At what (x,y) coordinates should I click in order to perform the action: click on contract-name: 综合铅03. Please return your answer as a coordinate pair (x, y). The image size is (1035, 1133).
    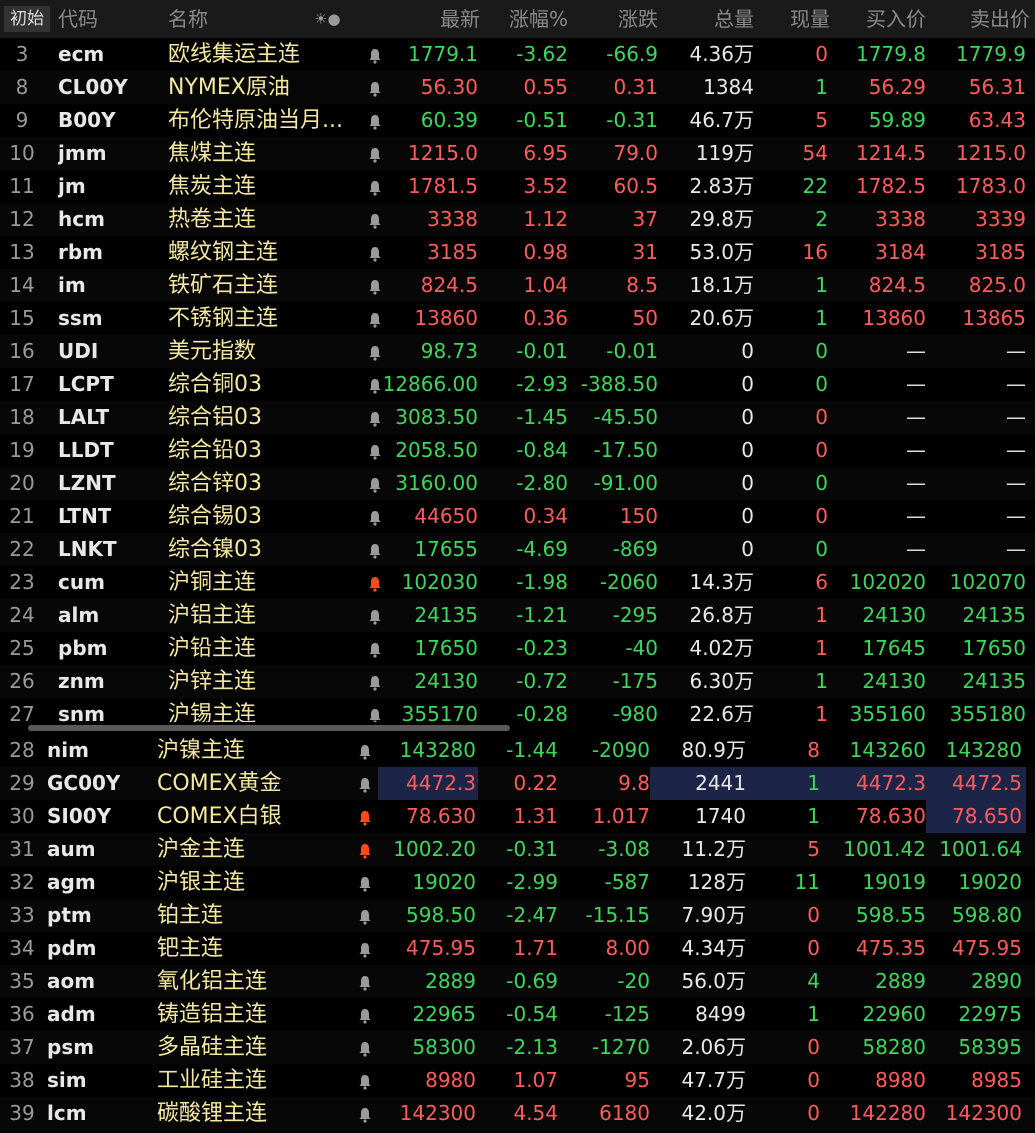
    Looking at the image, I should click on (215, 450).